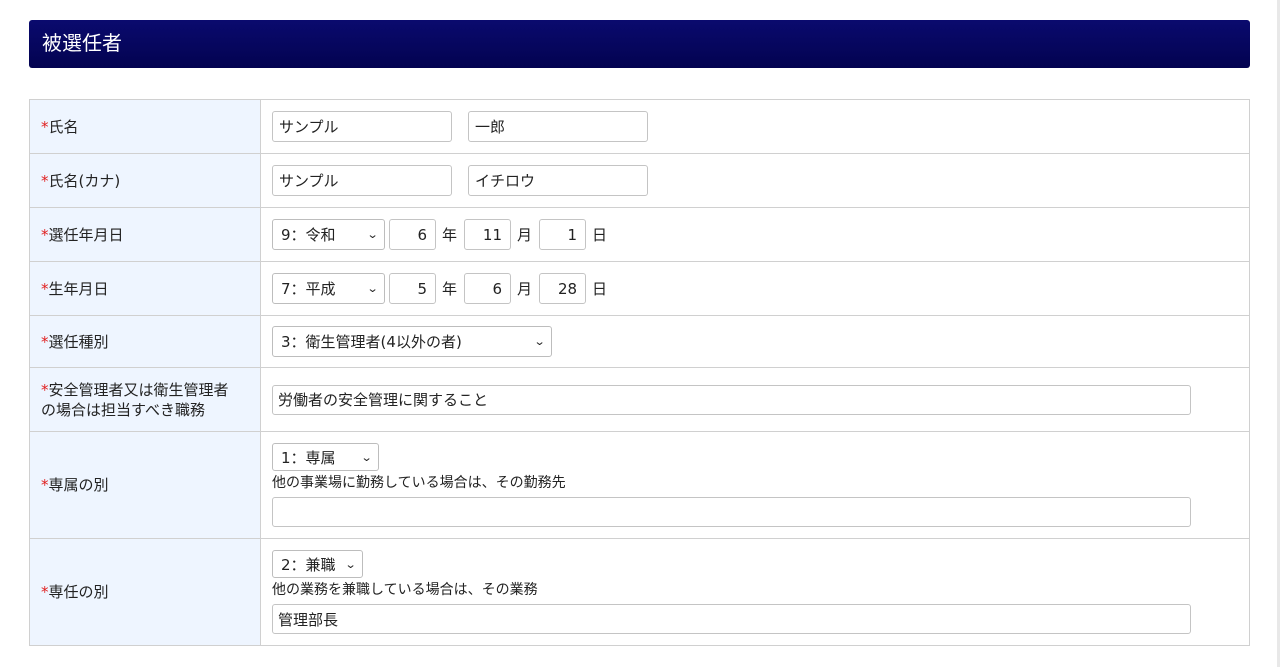 The height and width of the screenshot is (667, 1280). Describe the element at coordinates (639, 234) in the screenshot. I see `form-row-appoint-date: *選任年月日 9：令和 ⌄ 年 月 日` at that location.